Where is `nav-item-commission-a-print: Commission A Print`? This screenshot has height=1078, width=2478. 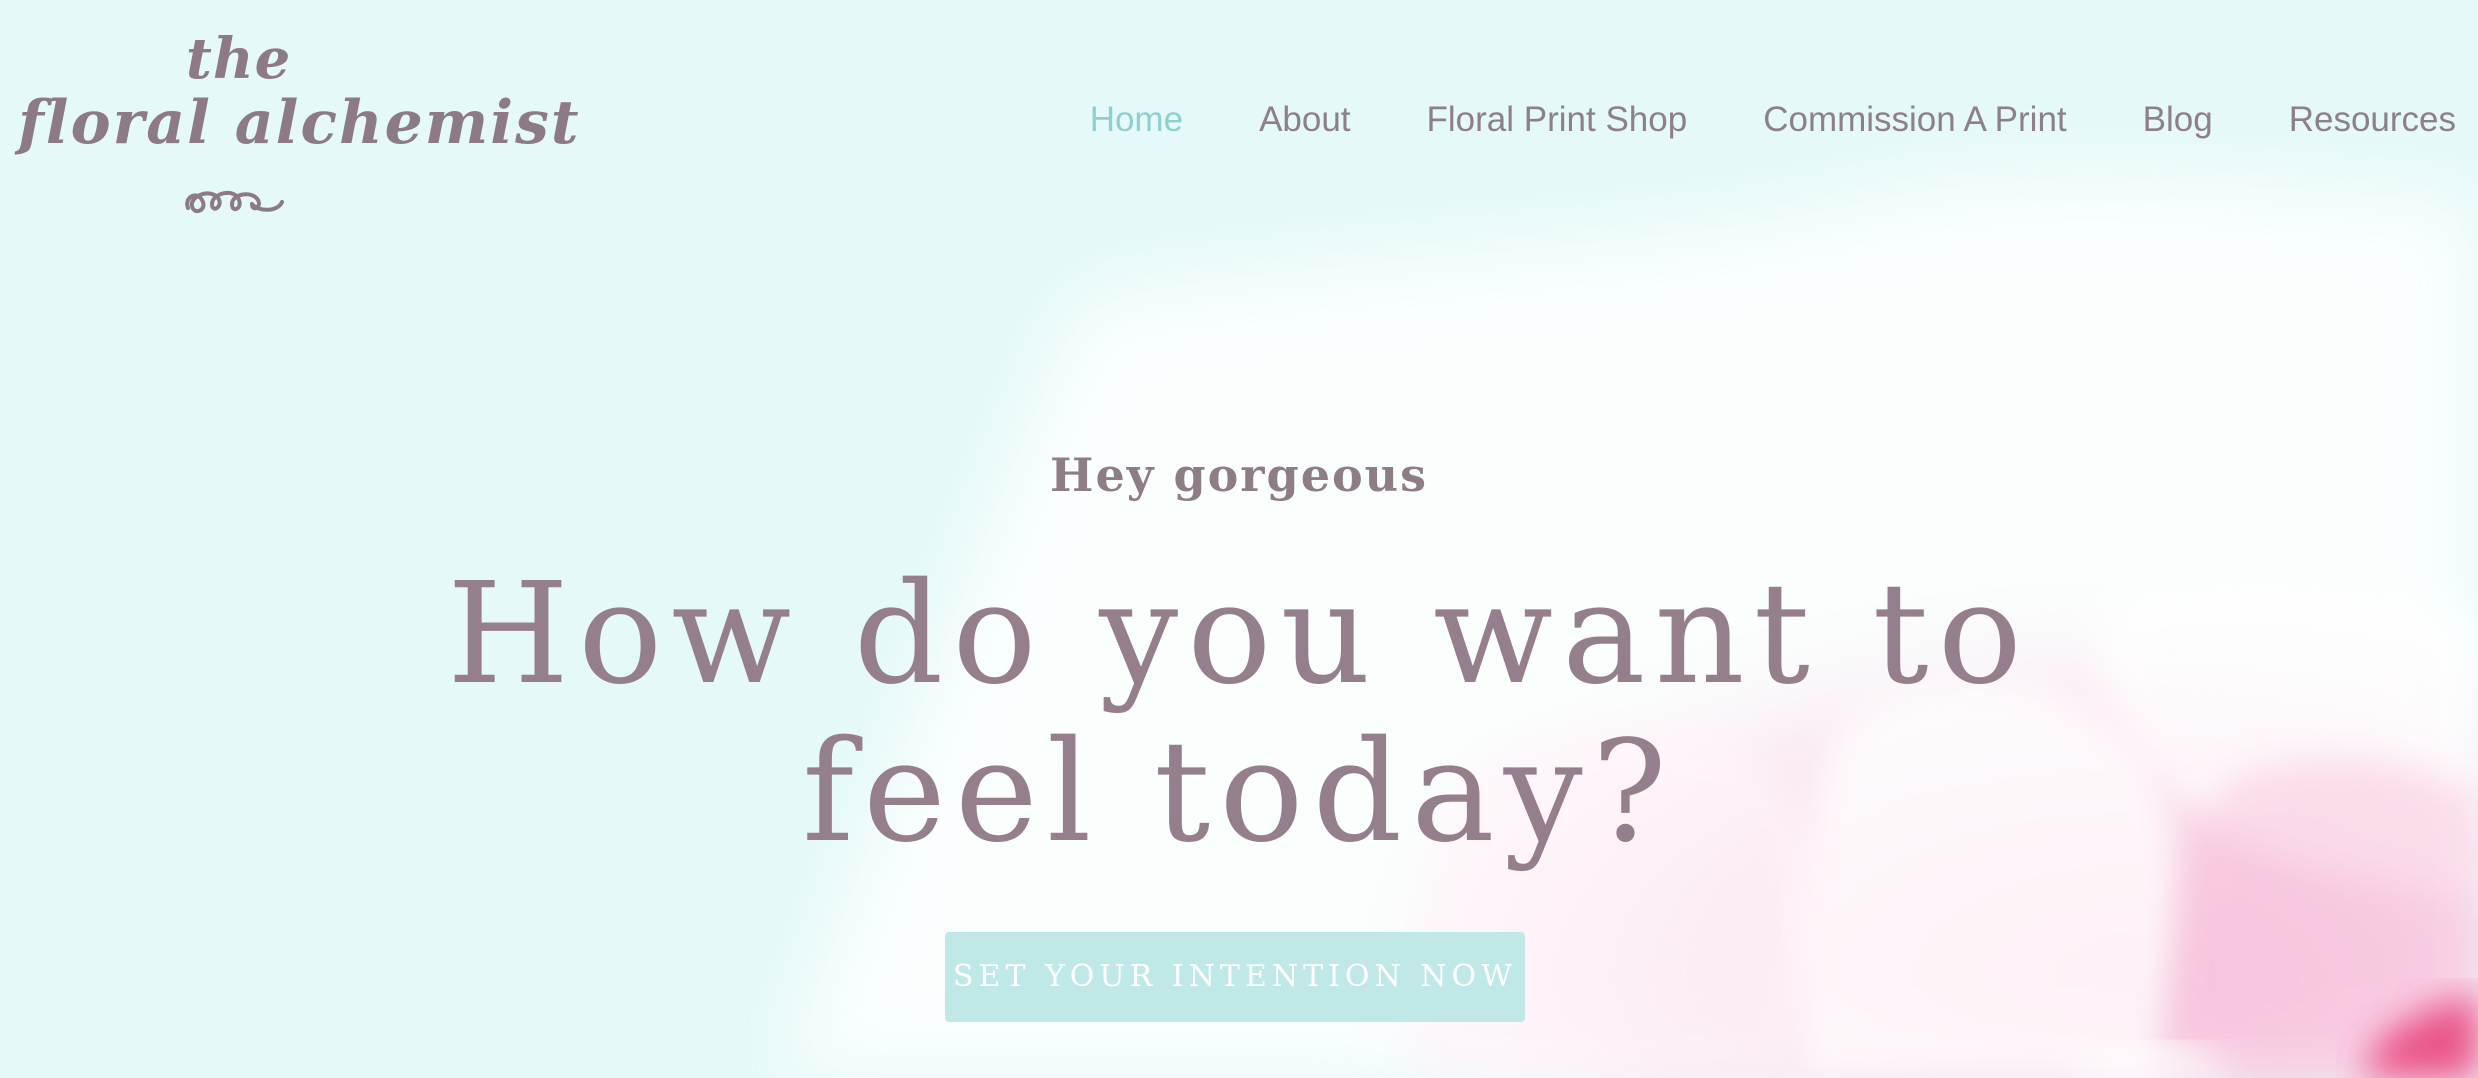 nav-item-commission-a-print: Commission A Print is located at coordinates (1914, 120).